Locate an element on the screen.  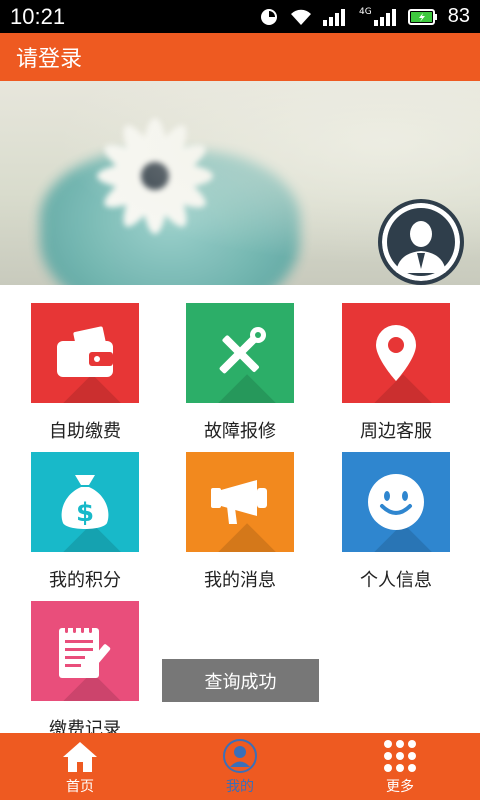
tile-repair-background is located at coordinates (240, 353).